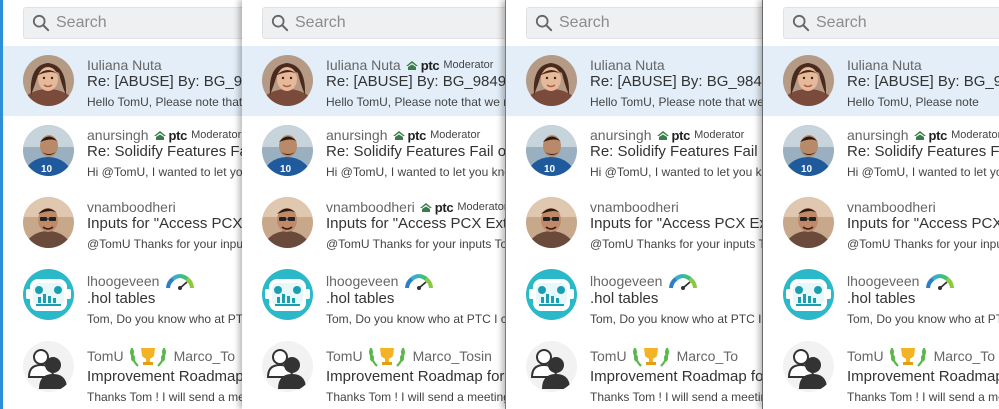 This screenshot has width=999, height=409. Describe the element at coordinates (677, 151) in the screenshot. I see `message-subject: Re: Solidify Features Fail on` at that location.